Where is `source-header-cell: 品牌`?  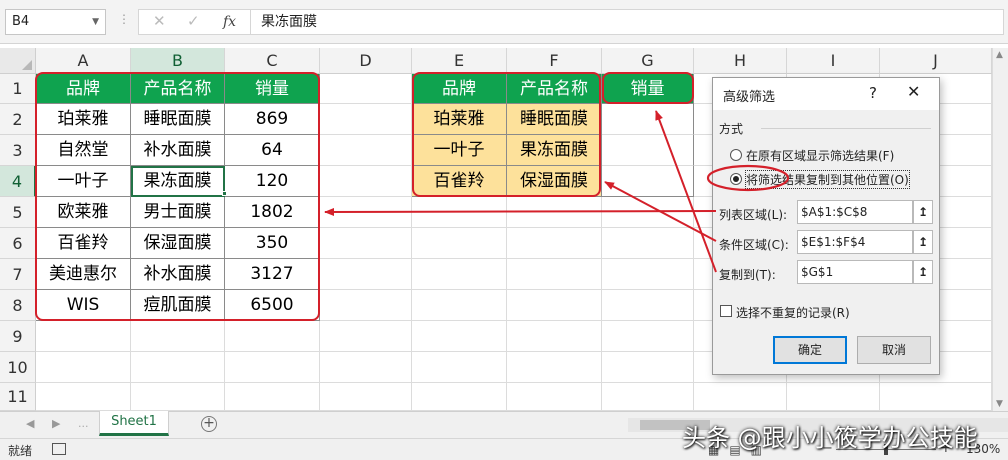 source-header-cell: 品牌 is located at coordinates (83, 89).